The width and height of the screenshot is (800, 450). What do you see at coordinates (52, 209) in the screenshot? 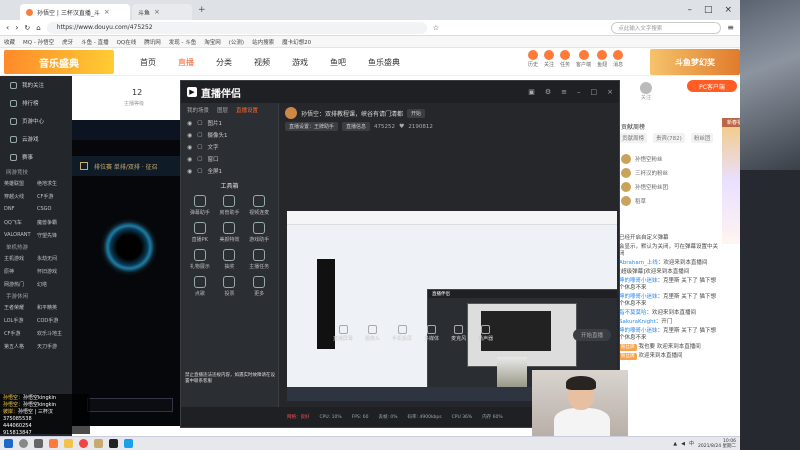
I see `sidebar-game-link: CSGO` at bounding box center [52, 209].